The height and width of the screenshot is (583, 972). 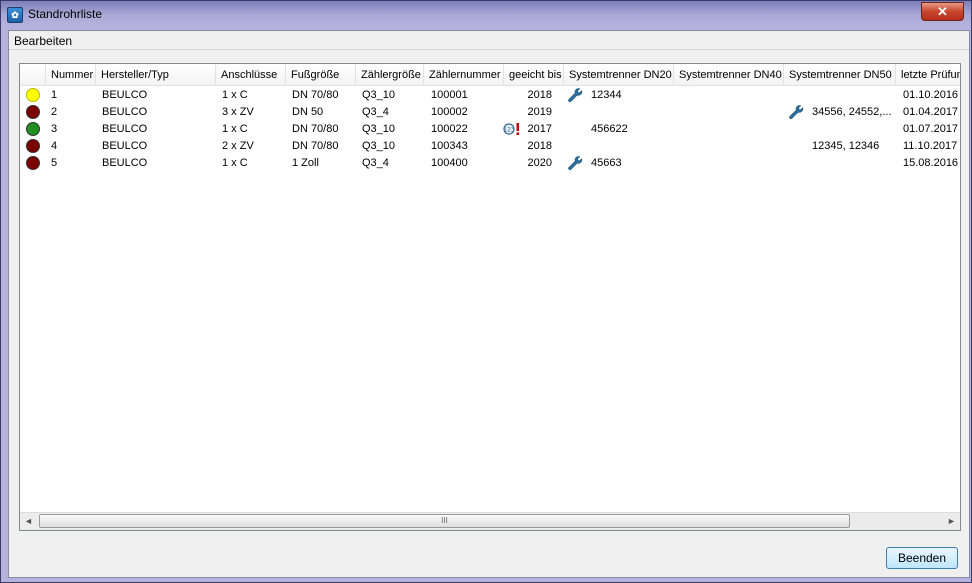 I want to click on cell-fussgroesse: DN 50, so click(x=308, y=112).